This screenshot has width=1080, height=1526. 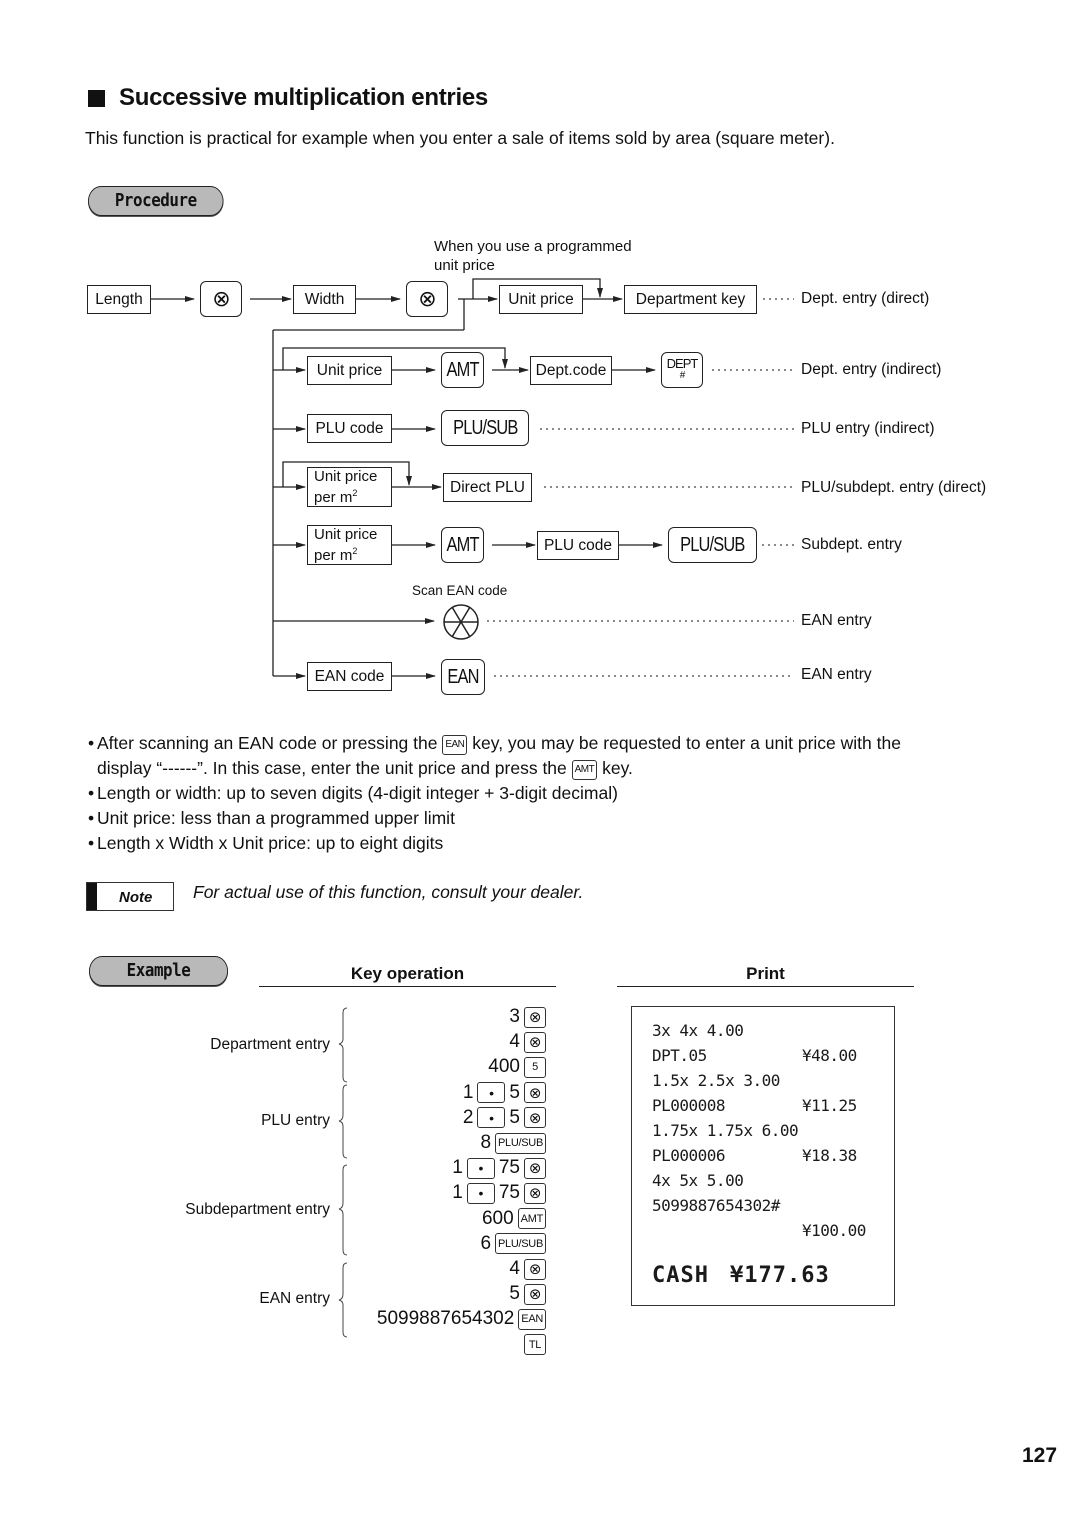 I want to click on ean-key-icon: EAN, so click(x=455, y=745).